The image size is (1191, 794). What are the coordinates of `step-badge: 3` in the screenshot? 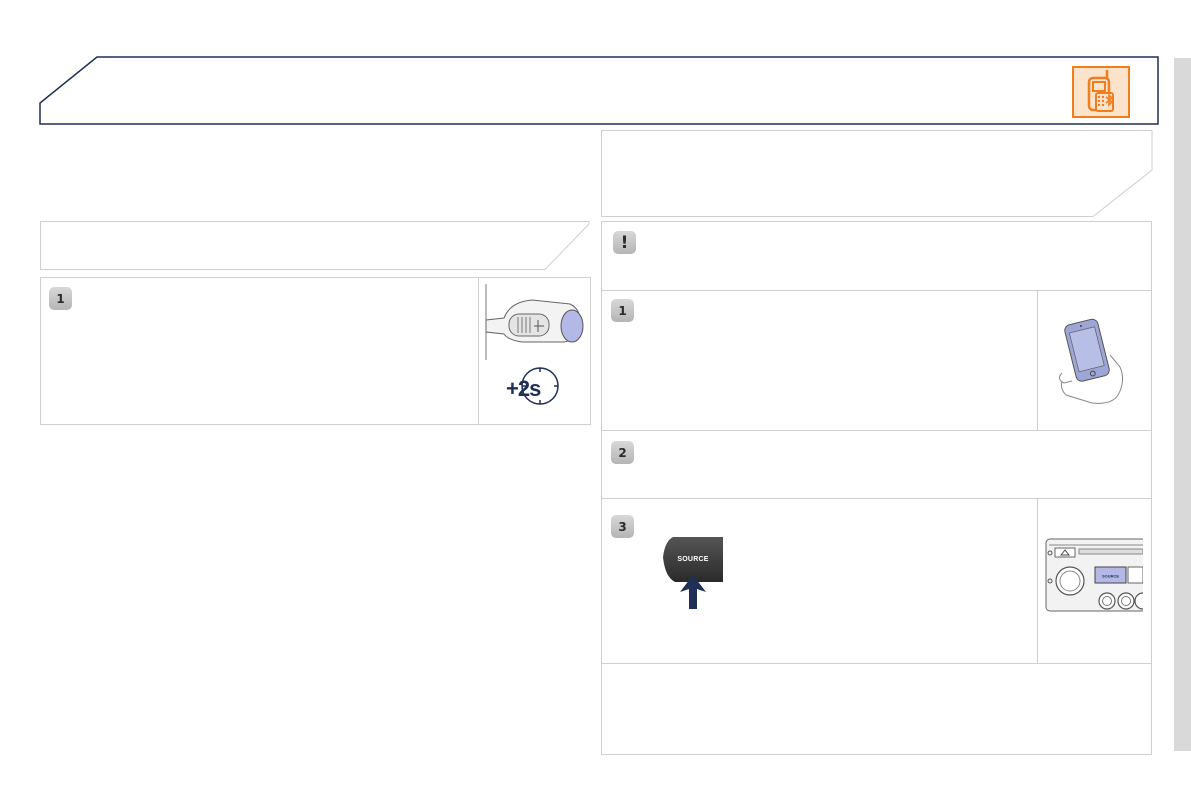 It's located at (622, 526).